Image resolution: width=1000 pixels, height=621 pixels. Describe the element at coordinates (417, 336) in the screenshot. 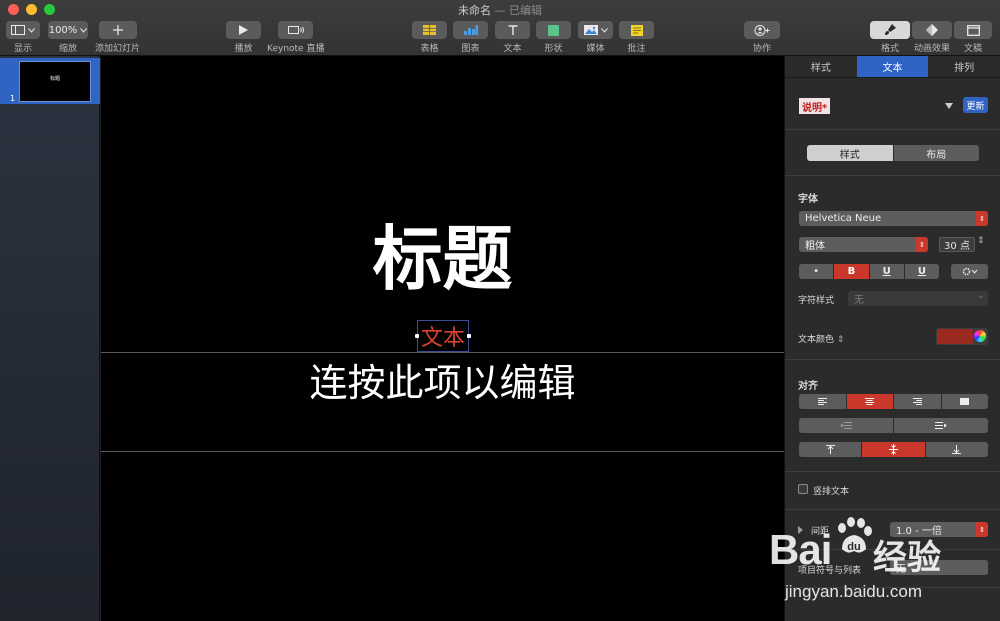

I see `resize-handle-left` at that location.